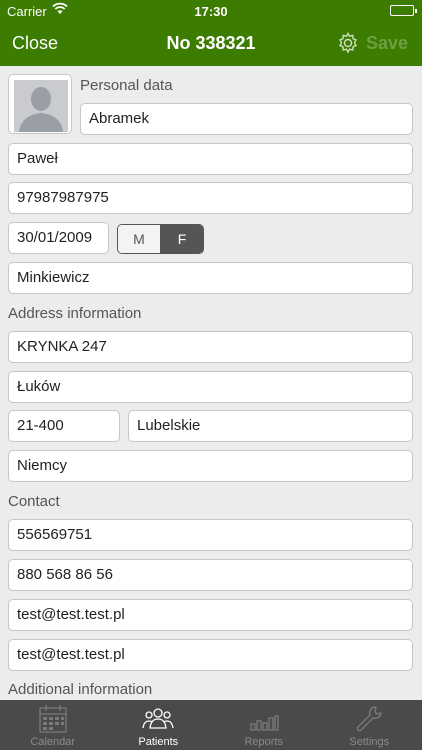 The width and height of the screenshot is (422, 750). What do you see at coordinates (126, 85) in the screenshot?
I see `personal-data-heading: Personal data` at bounding box center [126, 85].